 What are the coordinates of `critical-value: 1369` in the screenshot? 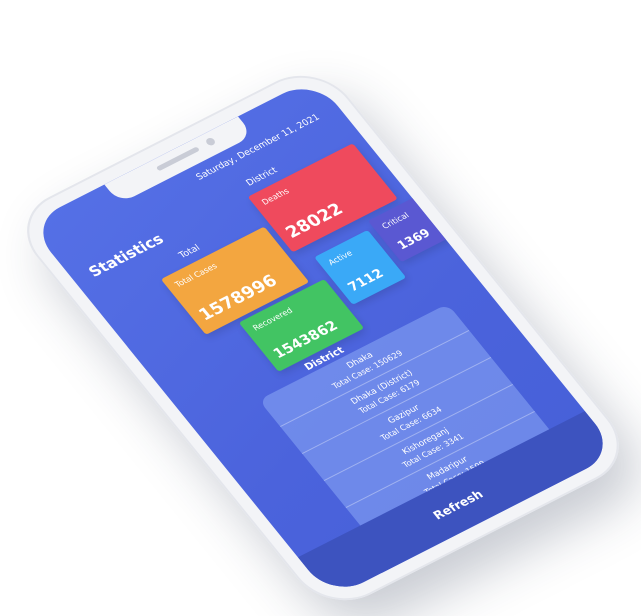 It's located at (414, 239).